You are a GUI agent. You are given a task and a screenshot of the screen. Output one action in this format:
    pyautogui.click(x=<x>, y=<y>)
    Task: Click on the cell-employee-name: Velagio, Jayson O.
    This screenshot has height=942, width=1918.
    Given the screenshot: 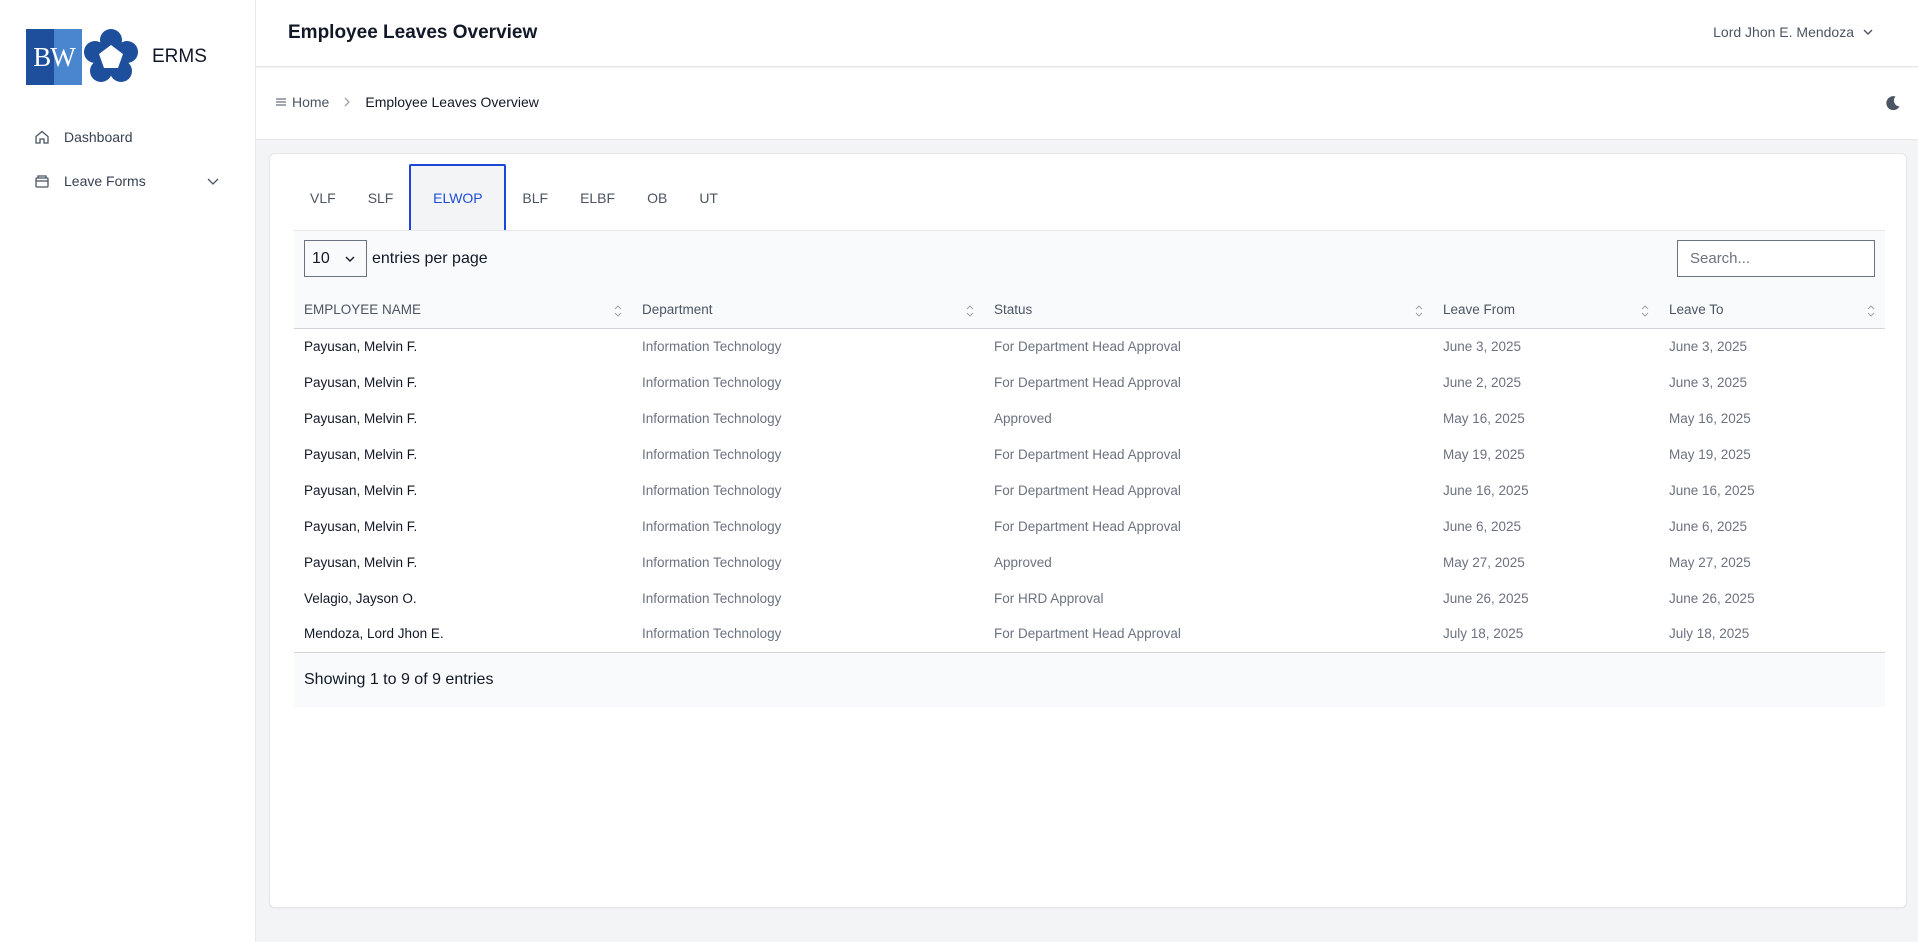 What is the action you would take?
    pyautogui.click(x=360, y=598)
    